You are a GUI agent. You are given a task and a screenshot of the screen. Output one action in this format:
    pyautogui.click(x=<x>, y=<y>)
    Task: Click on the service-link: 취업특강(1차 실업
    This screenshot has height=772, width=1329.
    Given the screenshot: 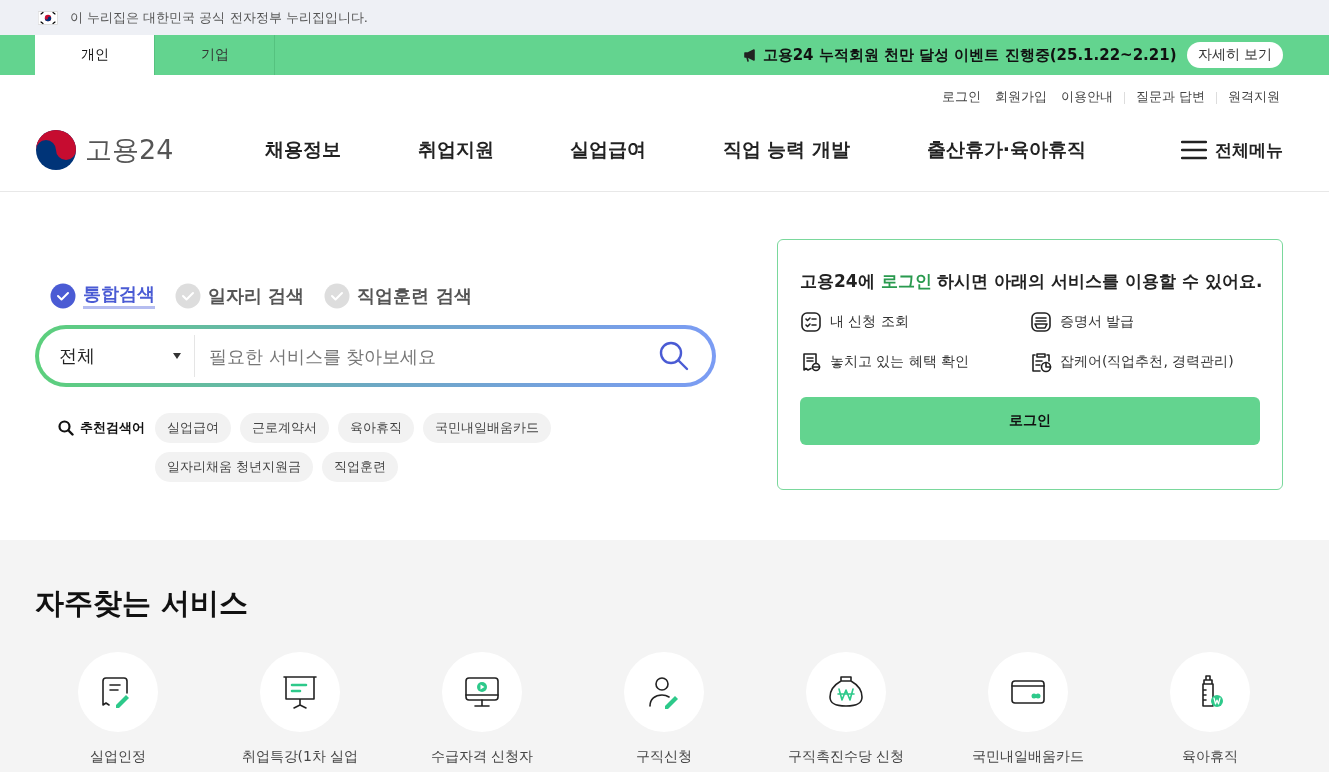 What is the action you would take?
    pyautogui.click(x=300, y=709)
    